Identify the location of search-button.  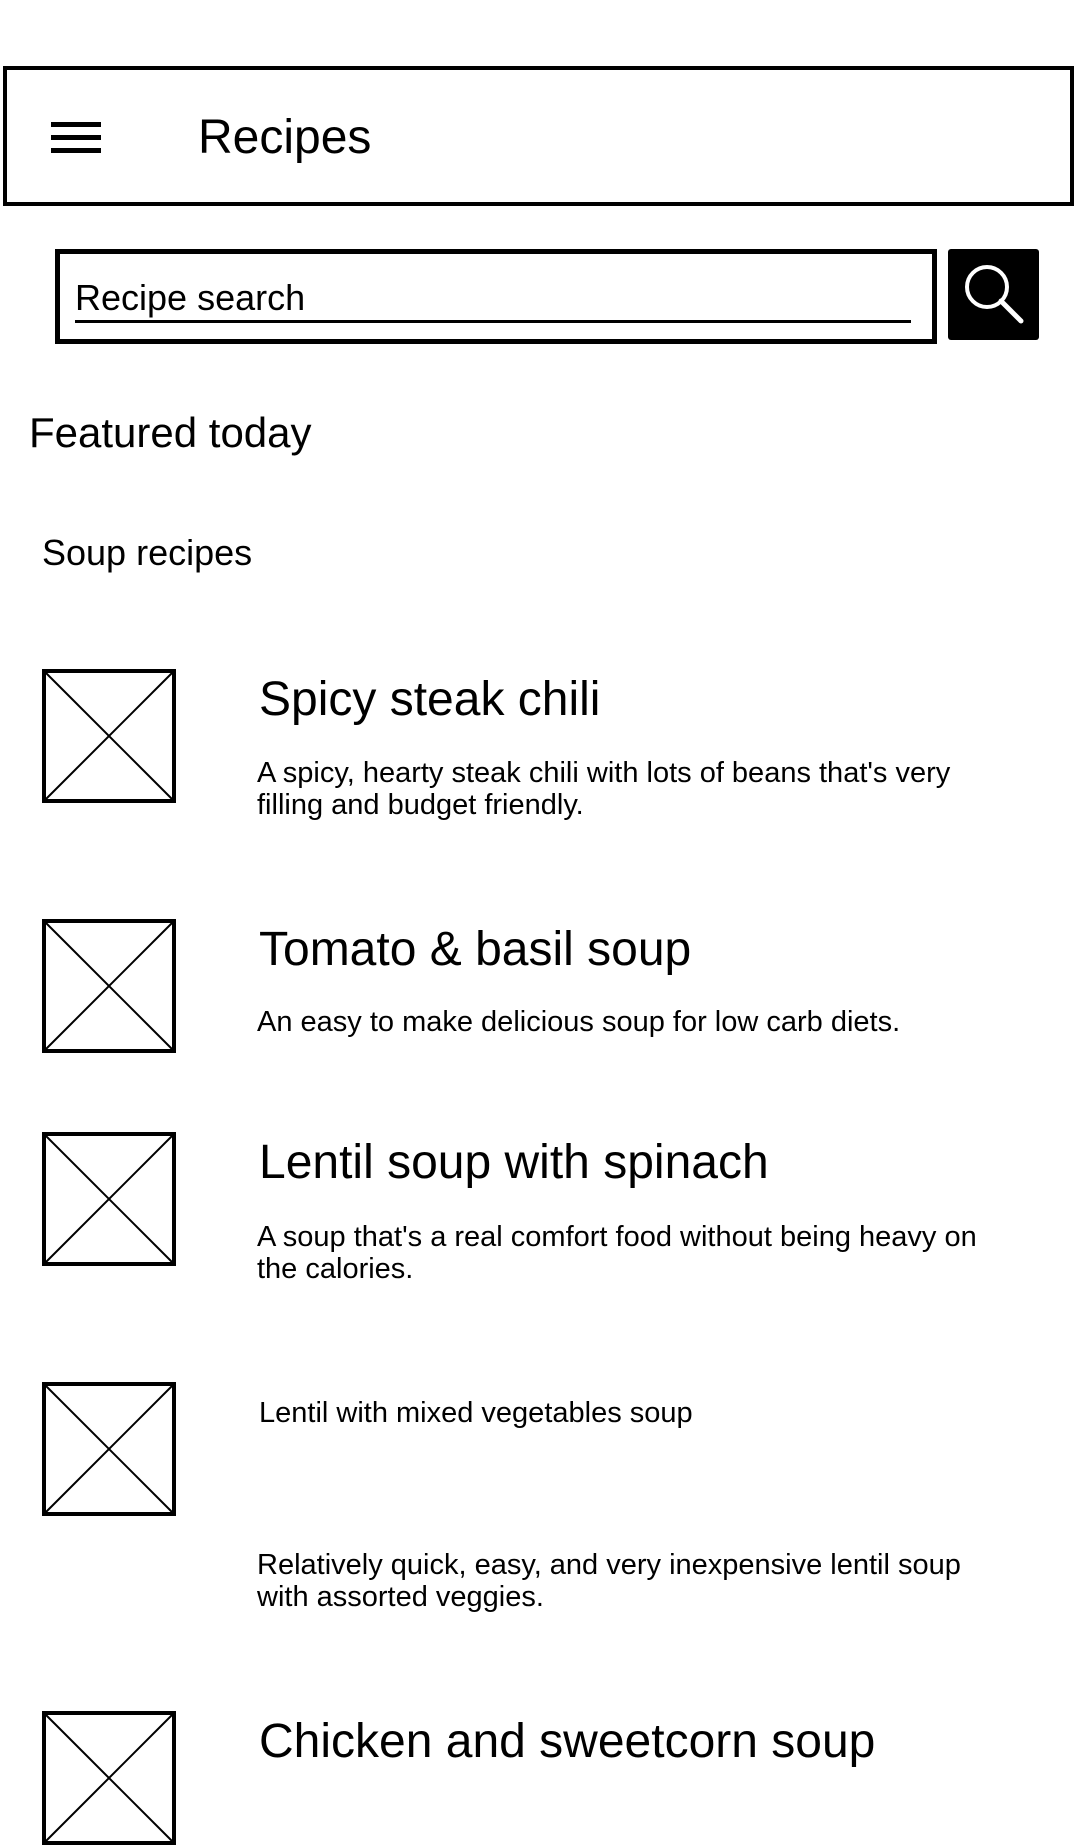
(993, 294).